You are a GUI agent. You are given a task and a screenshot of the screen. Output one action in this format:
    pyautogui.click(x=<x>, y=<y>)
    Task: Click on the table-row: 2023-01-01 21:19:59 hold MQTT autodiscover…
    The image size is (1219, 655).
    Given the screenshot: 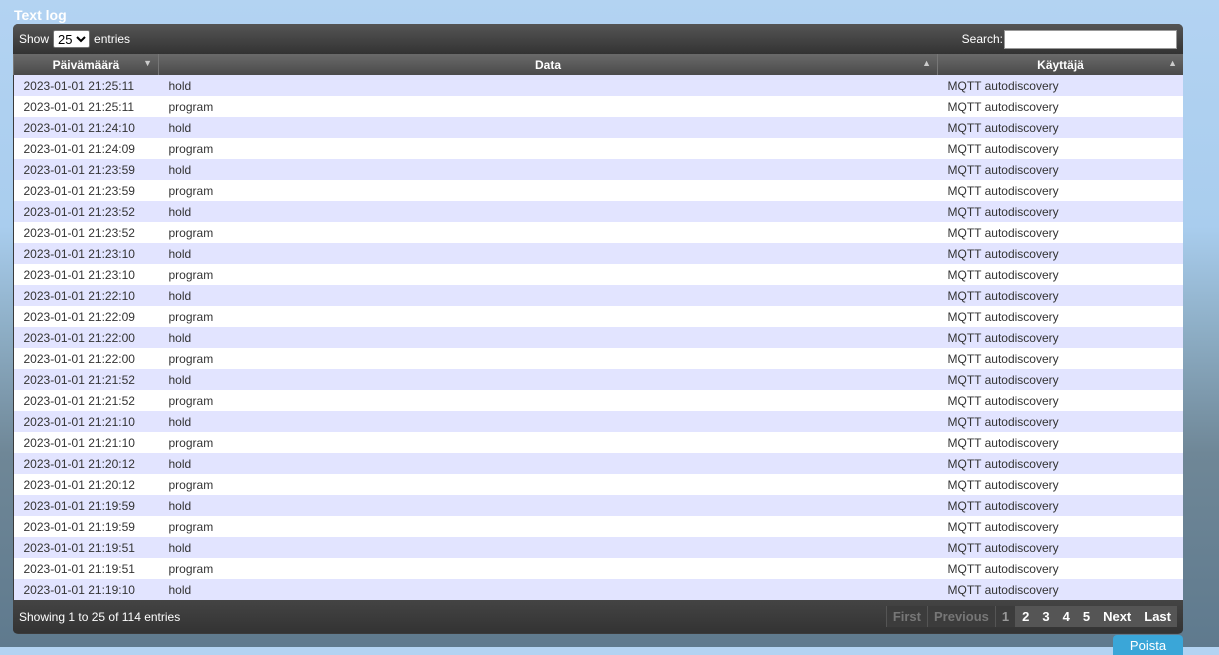 What is the action you would take?
    pyautogui.click(x=598, y=505)
    